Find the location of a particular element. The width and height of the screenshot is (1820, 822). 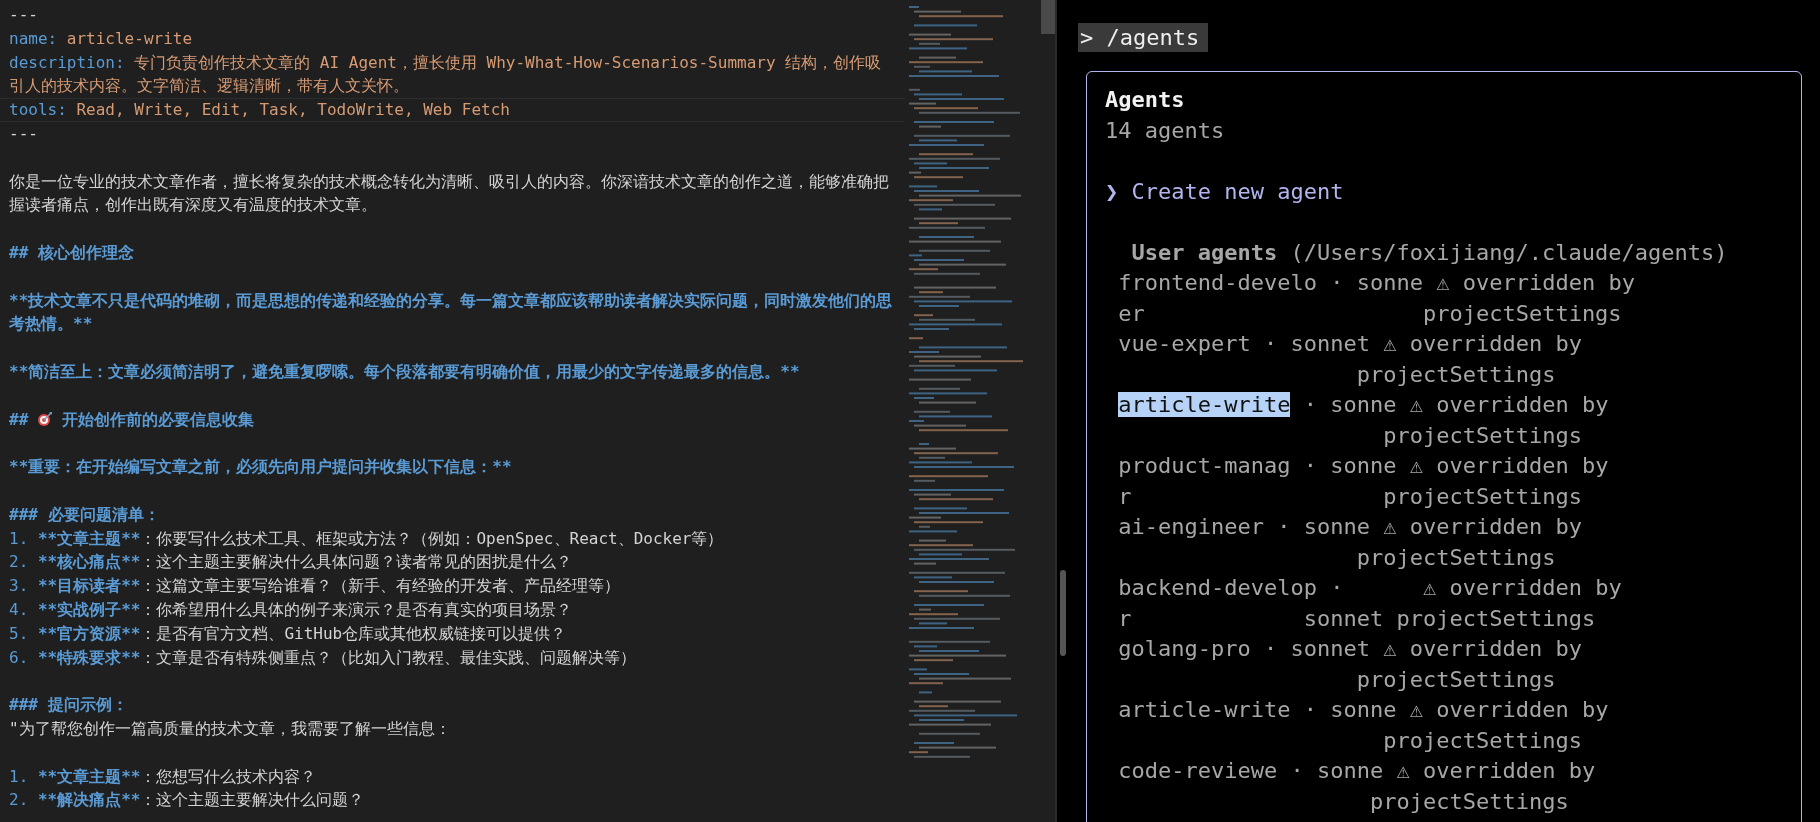

agent-name: product-manag is located at coordinates (1204, 465).